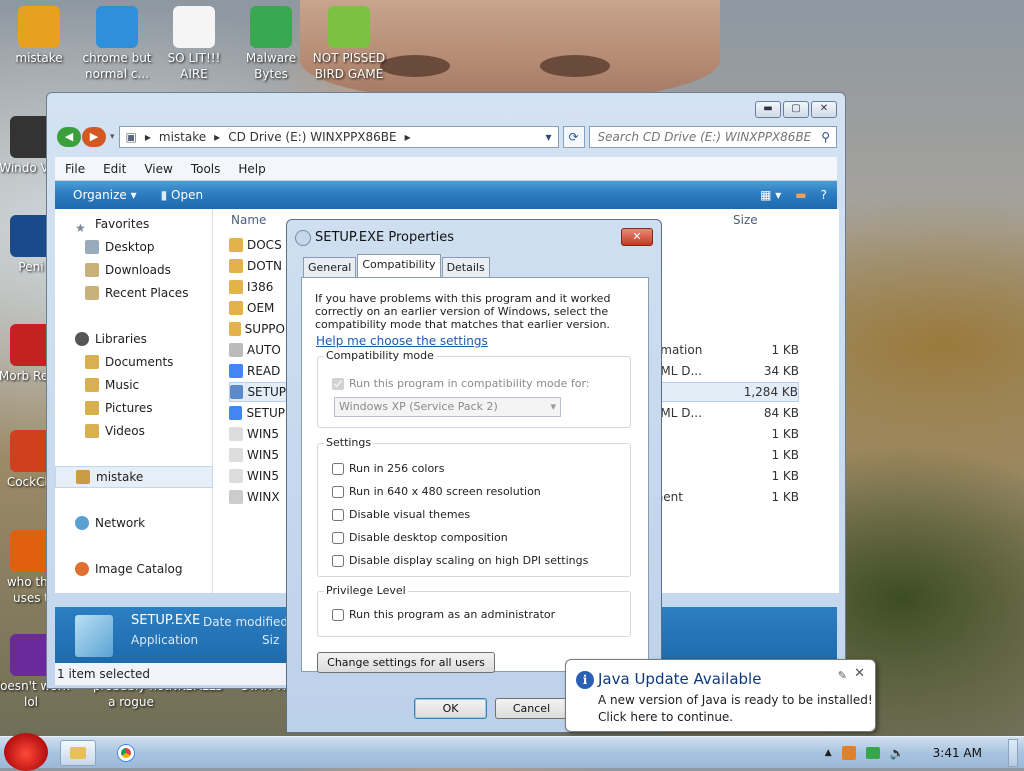  I want to click on settings-title: Settings, so click(349, 442).